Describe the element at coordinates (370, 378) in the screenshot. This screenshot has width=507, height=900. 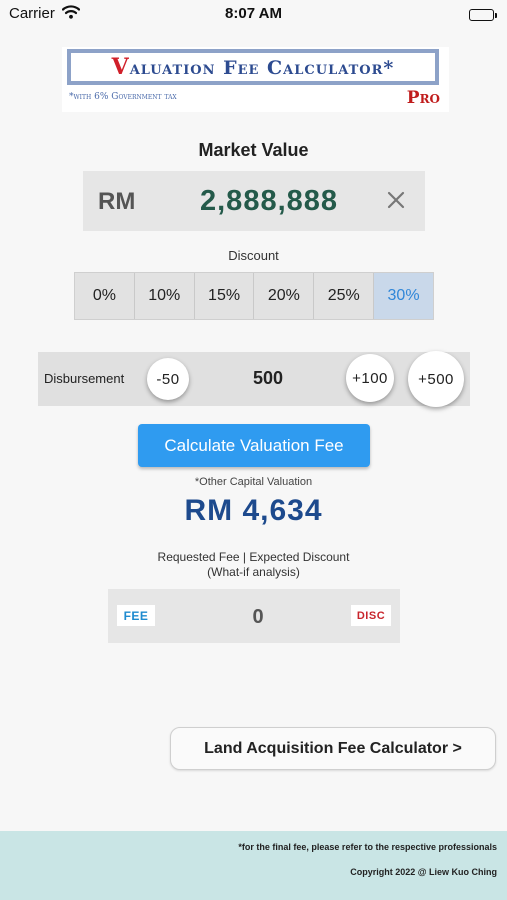
I see `disbursement-plus-100-button: +100` at that location.